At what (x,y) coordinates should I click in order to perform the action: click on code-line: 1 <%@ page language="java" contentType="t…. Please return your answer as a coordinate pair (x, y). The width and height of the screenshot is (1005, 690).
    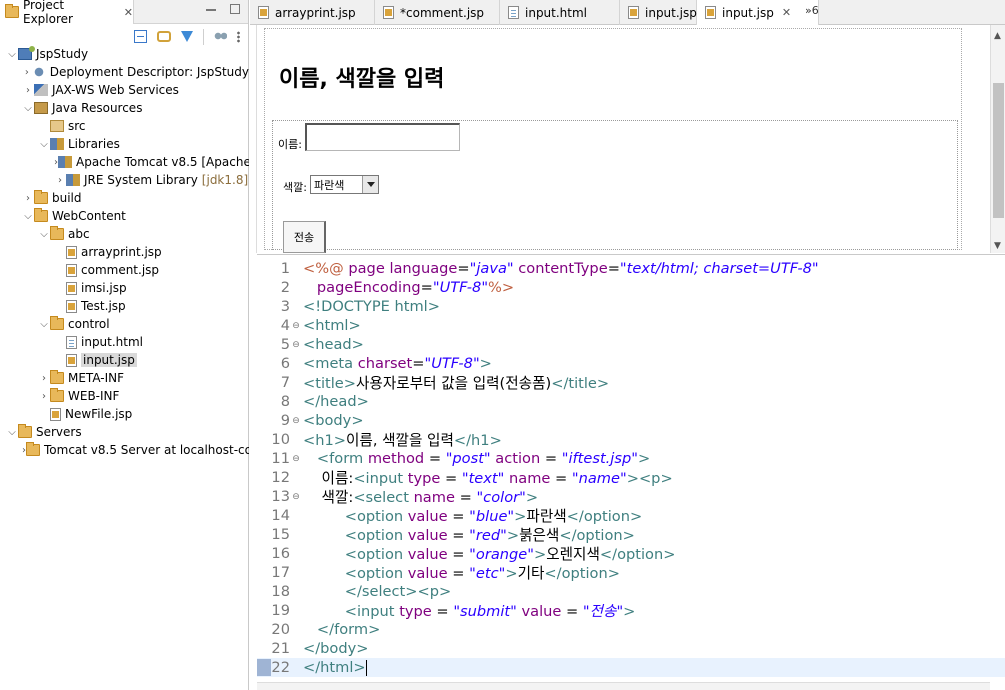
    Looking at the image, I should click on (631, 268).